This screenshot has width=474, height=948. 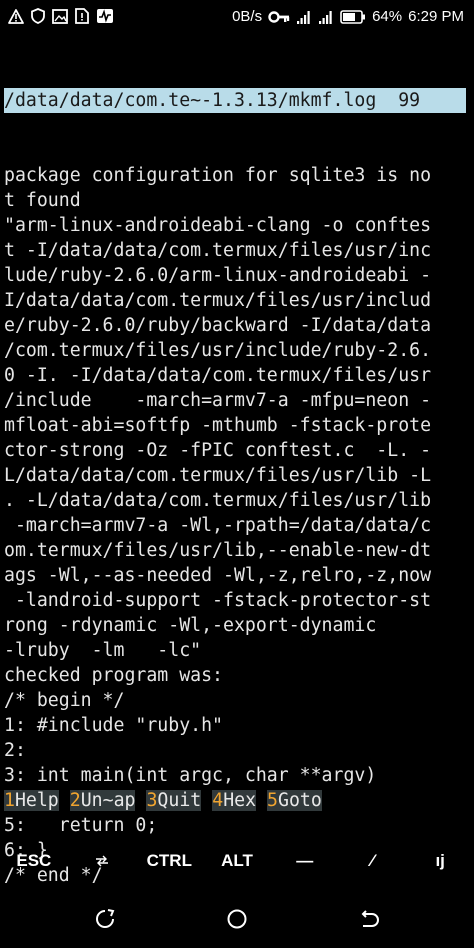 I want to click on terminal-line: /* begin */, so click(x=64, y=700).